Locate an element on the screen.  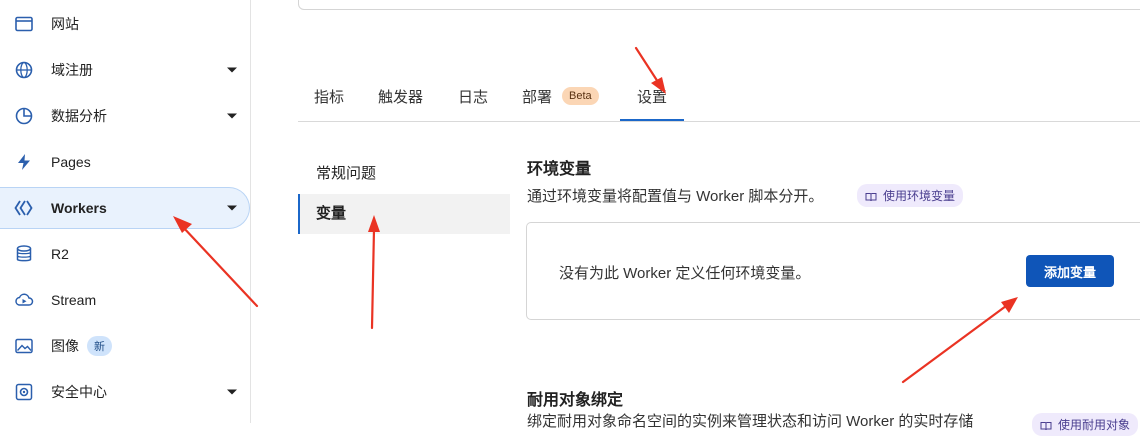
sidebar-item-images: 图像 新 is located at coordinates (125, 346).